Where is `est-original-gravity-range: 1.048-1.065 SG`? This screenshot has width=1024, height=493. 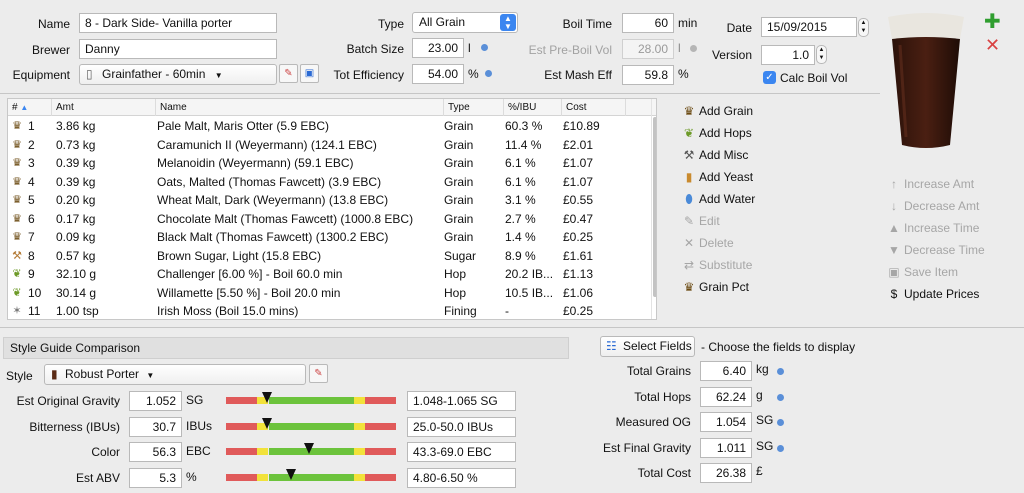 est-original-gravity-range: 1.048-1.065 SG is located at coordinates (461, 401).